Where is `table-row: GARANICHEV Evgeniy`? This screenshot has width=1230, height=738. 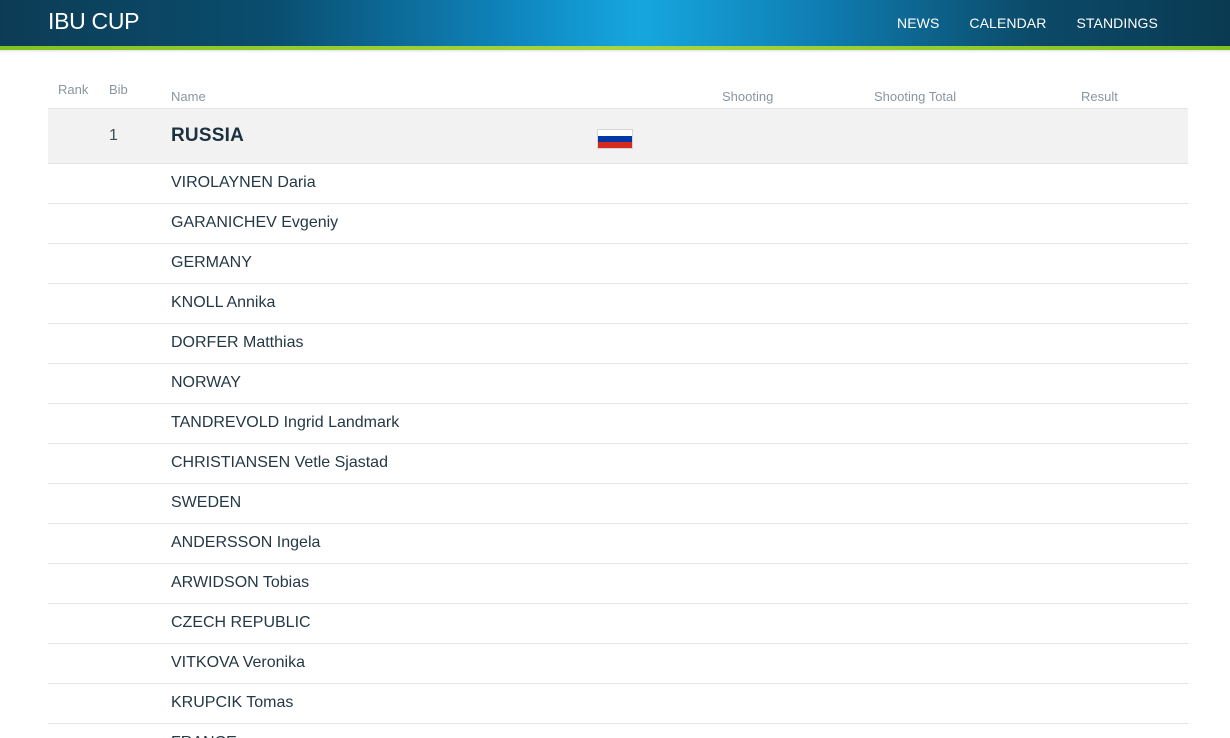
table-row: GARANICHEV Evgeniy is located at coordinates (618, 224).